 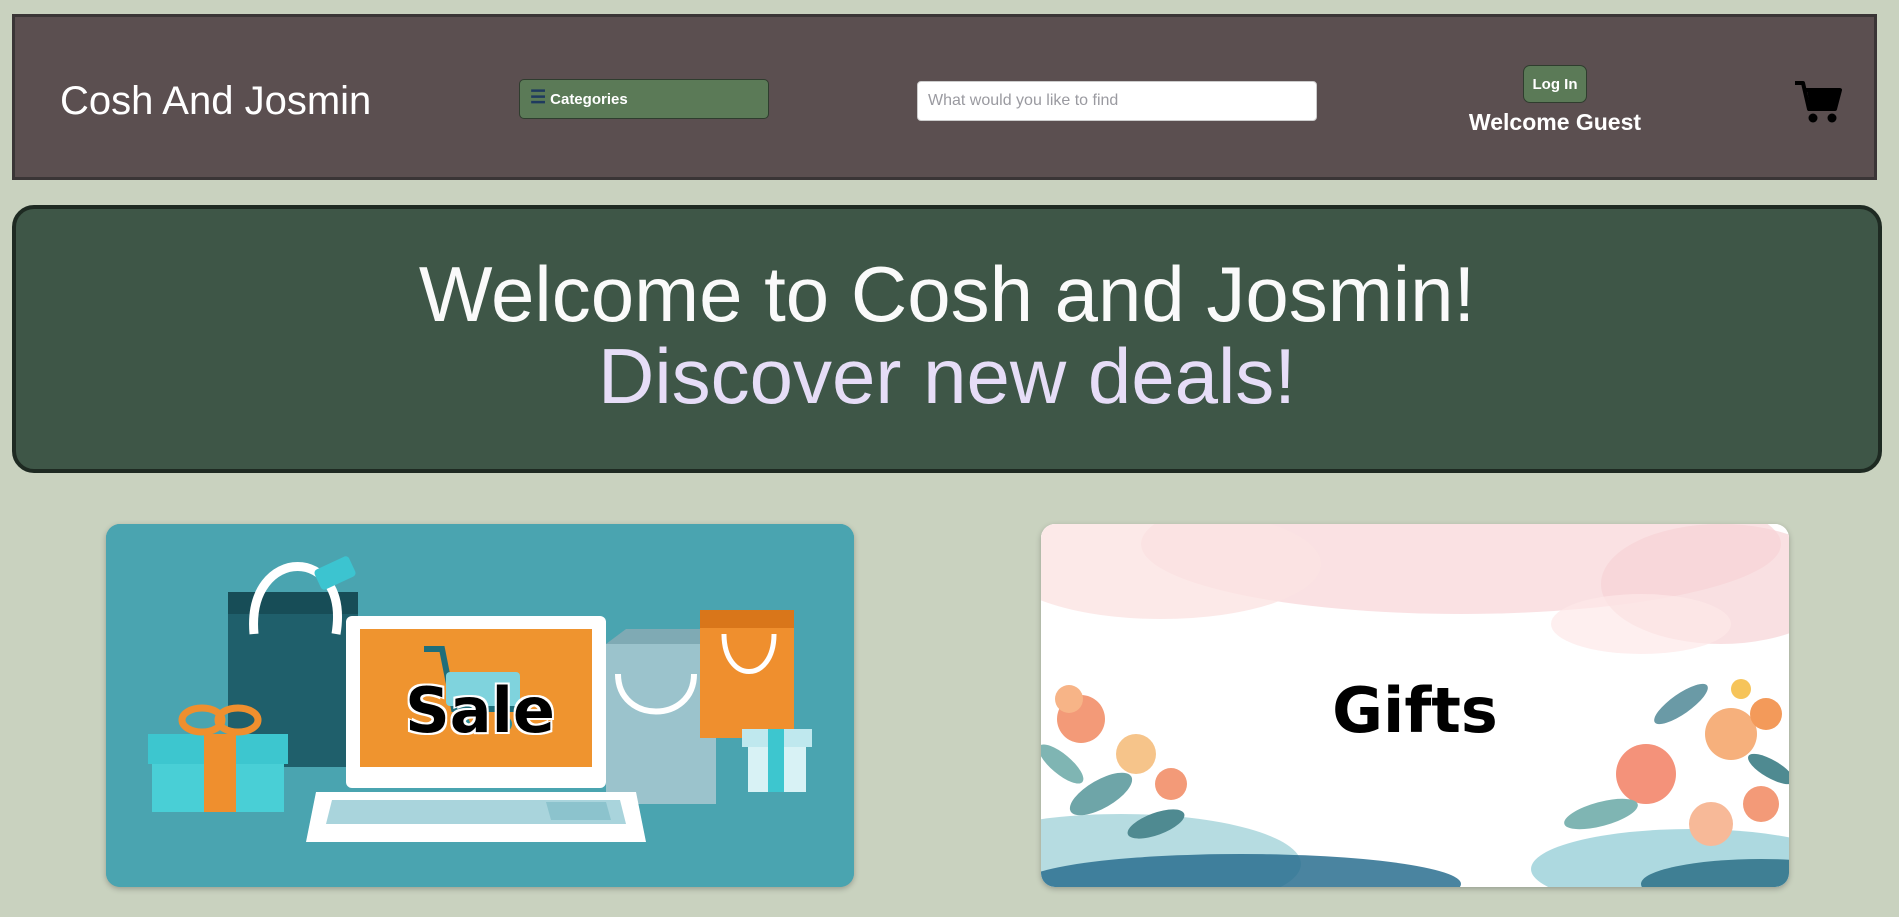 I want to click on hero-subtitle: Discover new deals!, so click(x=947, y=376).